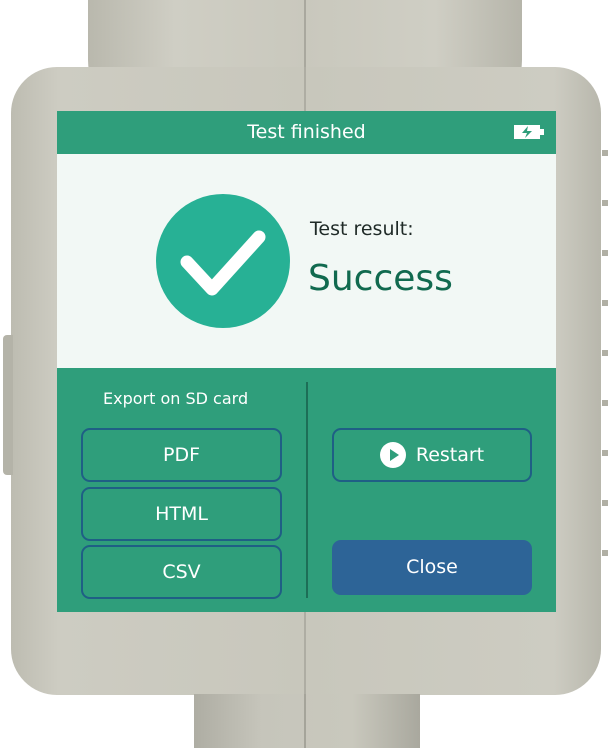 The height and width of the screenshot is (748, 610). Describe the element at coordinates (392, 455) in the screenshot. I see `play-icon` at that location.